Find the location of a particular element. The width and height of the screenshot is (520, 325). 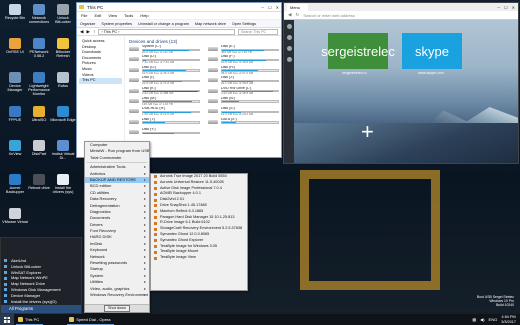

volume-icon: ◀) is located at coordinates (482, 319).